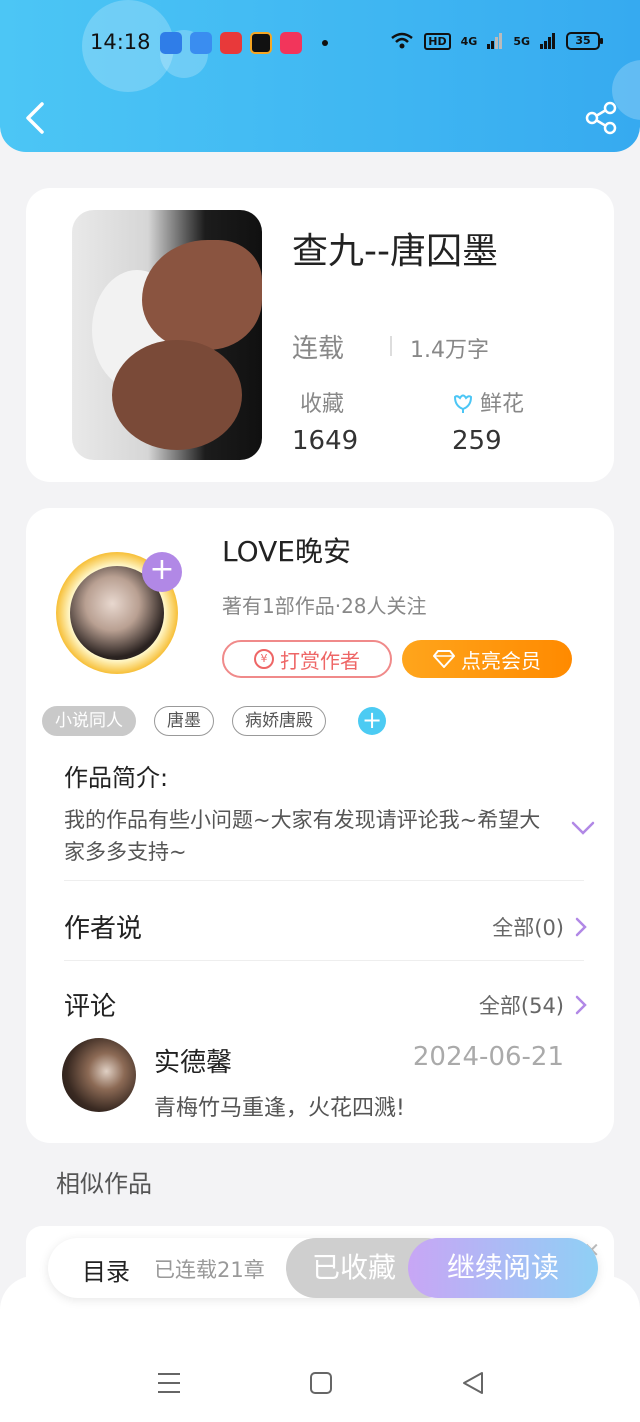 The height and width of the screenshot is (1422, 640). Describe the element at coordinates (325, 441) in the screenshot. I see `favorites-value: 1649` at that location.